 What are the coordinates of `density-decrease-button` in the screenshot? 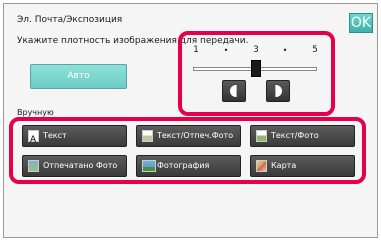 It's located at (234, 91).